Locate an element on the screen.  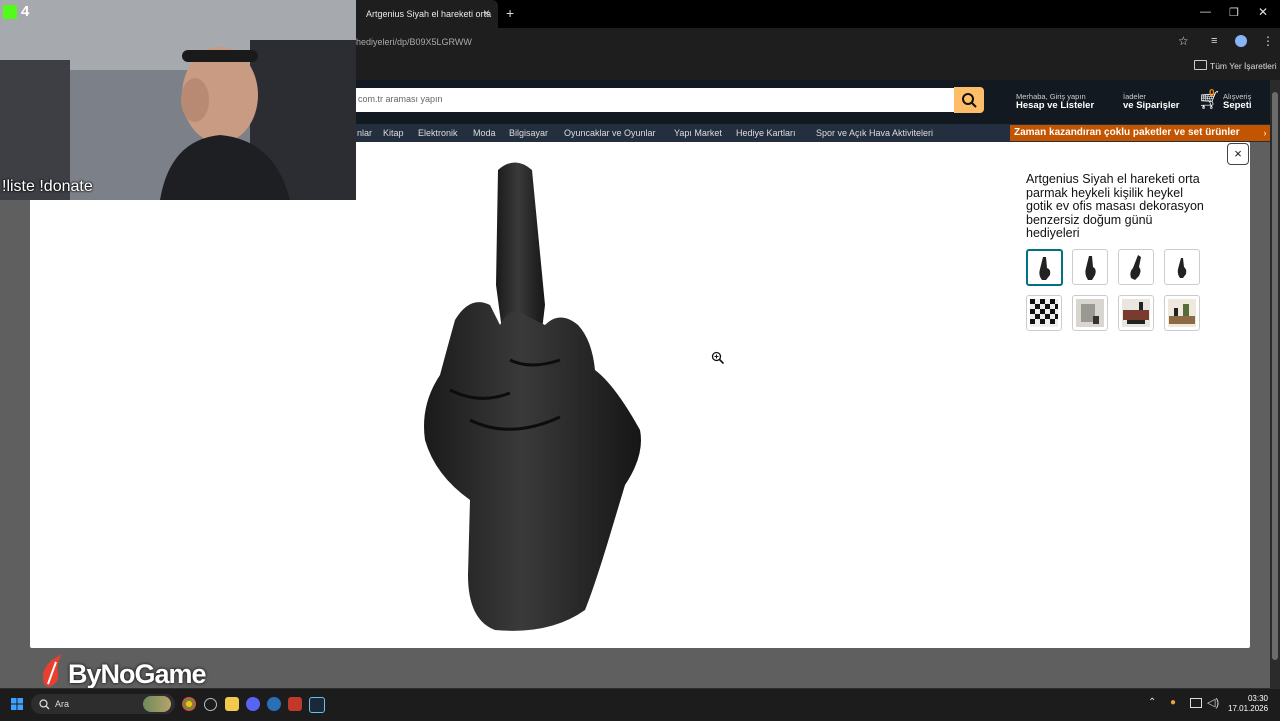
kick-logo-icon is located at coordinates (10, 12).